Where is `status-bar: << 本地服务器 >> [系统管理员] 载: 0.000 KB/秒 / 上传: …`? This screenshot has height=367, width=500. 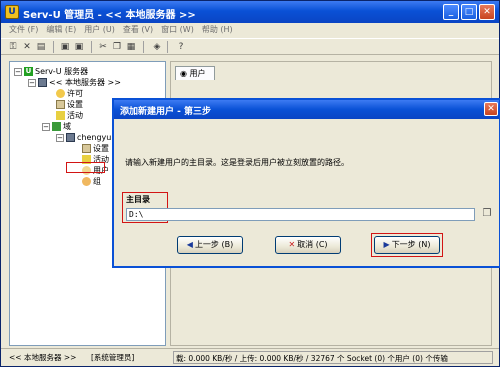
status-bar: << 本地服务器 >> [系统管理员] 载: 0.000 KB/秒 / 上传: … is located at coordinates (250, 357).